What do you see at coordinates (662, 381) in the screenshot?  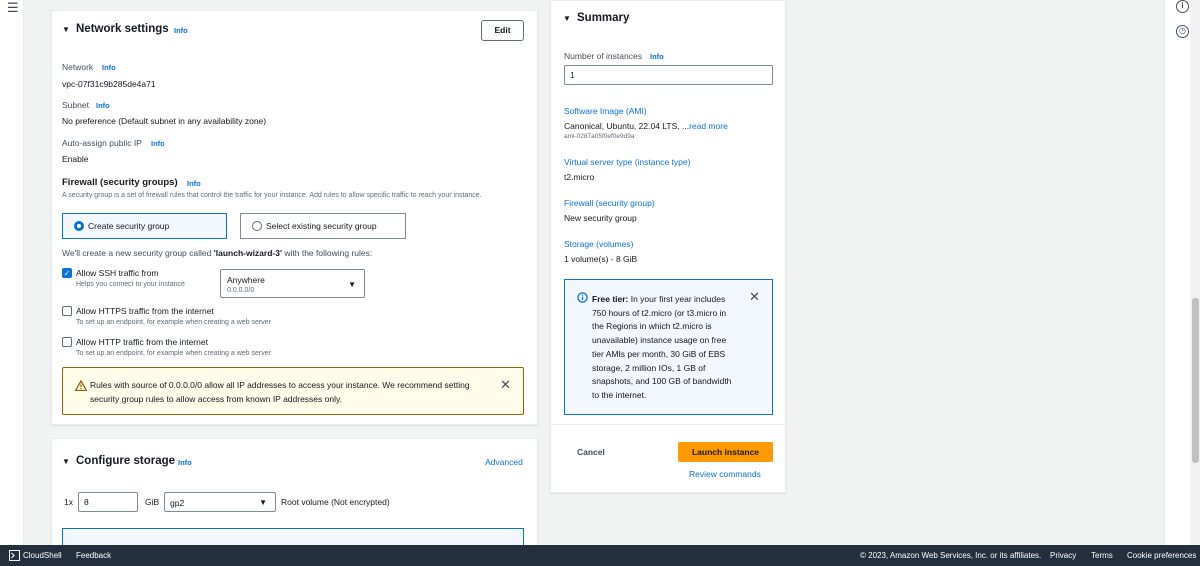 I see `free-tier-line: snapshots, and 100 GB of bandwidth` at bounding box center [662, 381].